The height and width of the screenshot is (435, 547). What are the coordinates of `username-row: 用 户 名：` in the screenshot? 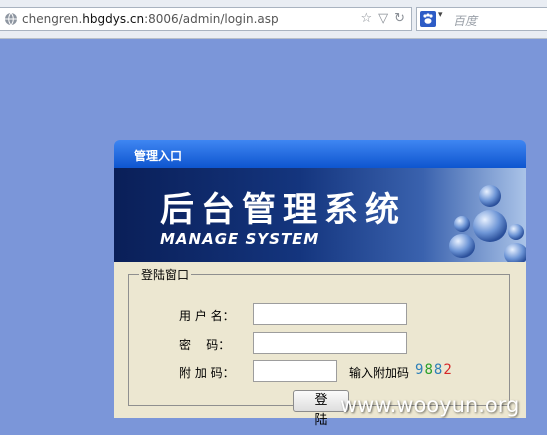 It's located at (319, 315).